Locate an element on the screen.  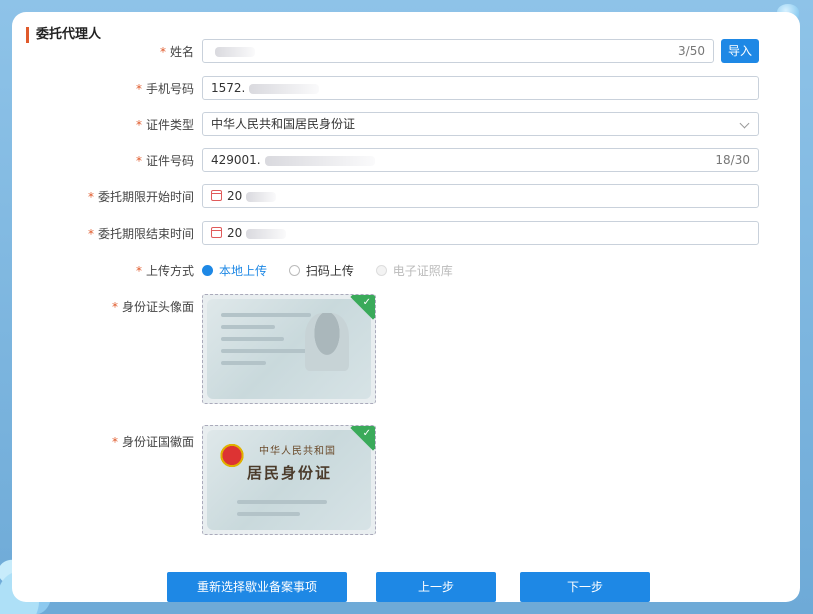
prev-step-button: 上一步 is located at coordinates (436, 587).